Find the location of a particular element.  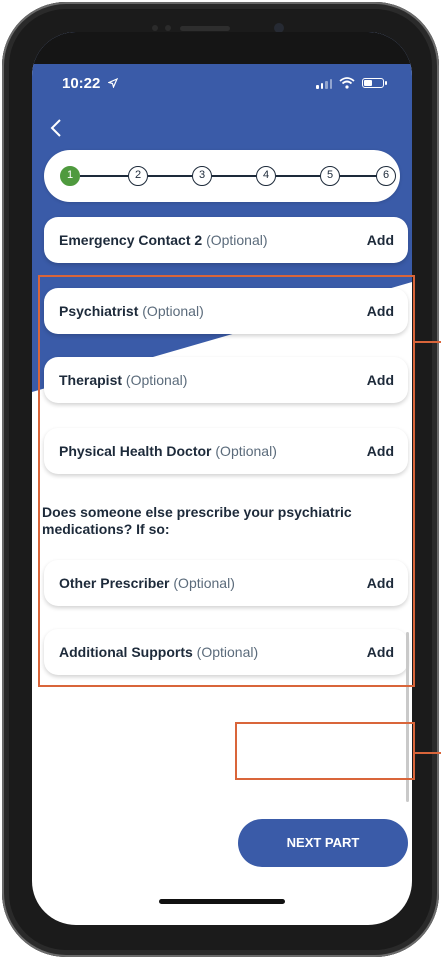

step-2: 2 is located at coordinates (138, 176).